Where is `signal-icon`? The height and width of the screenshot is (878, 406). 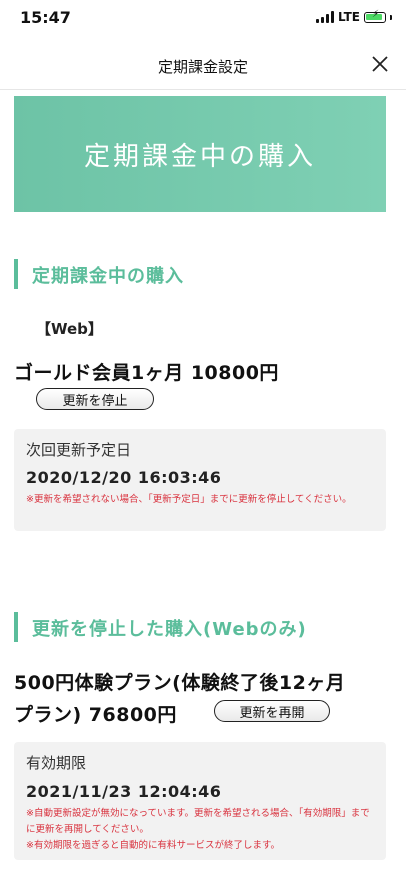
signal-icon is located at coordinates (324, 17).